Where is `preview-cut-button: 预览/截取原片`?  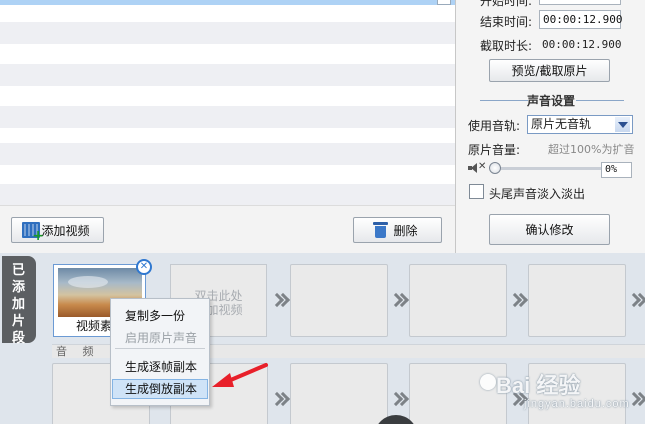
preview-cut-button: 预览/截取原片 is located at coordinates (549, 70).